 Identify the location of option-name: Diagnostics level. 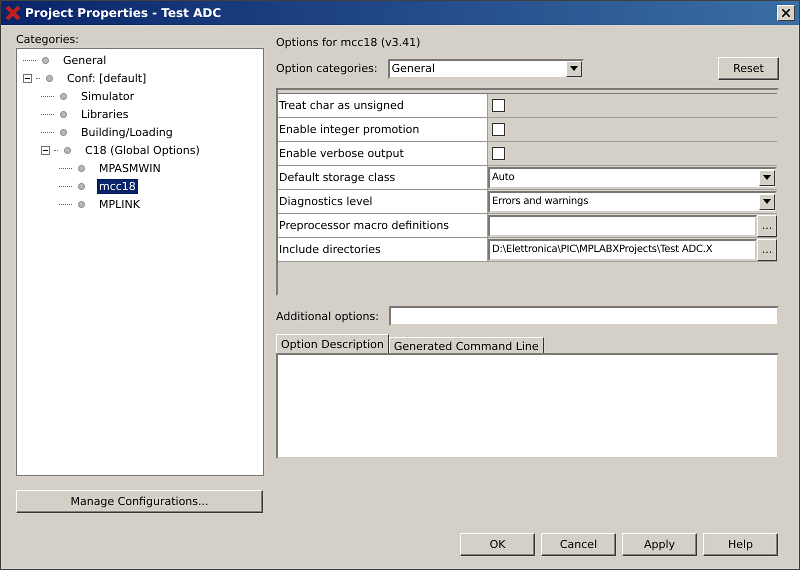
(383, 201).